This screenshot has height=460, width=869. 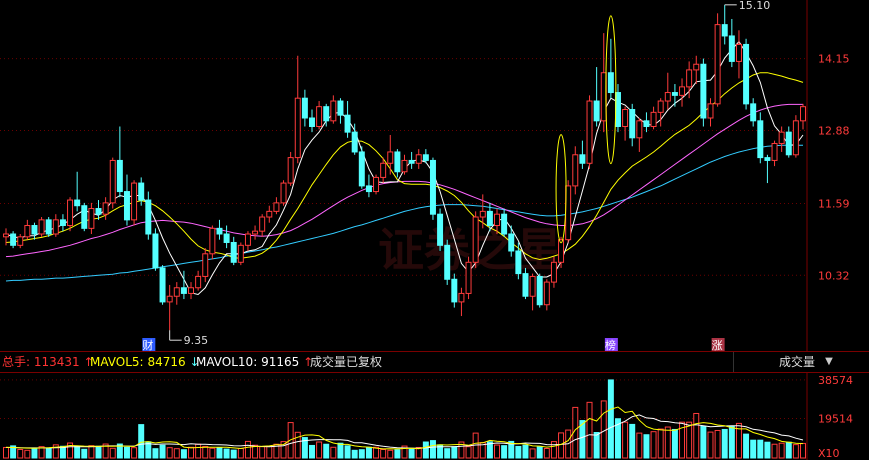 I want to click on total-value: 113431, so click(x=56, y=362).